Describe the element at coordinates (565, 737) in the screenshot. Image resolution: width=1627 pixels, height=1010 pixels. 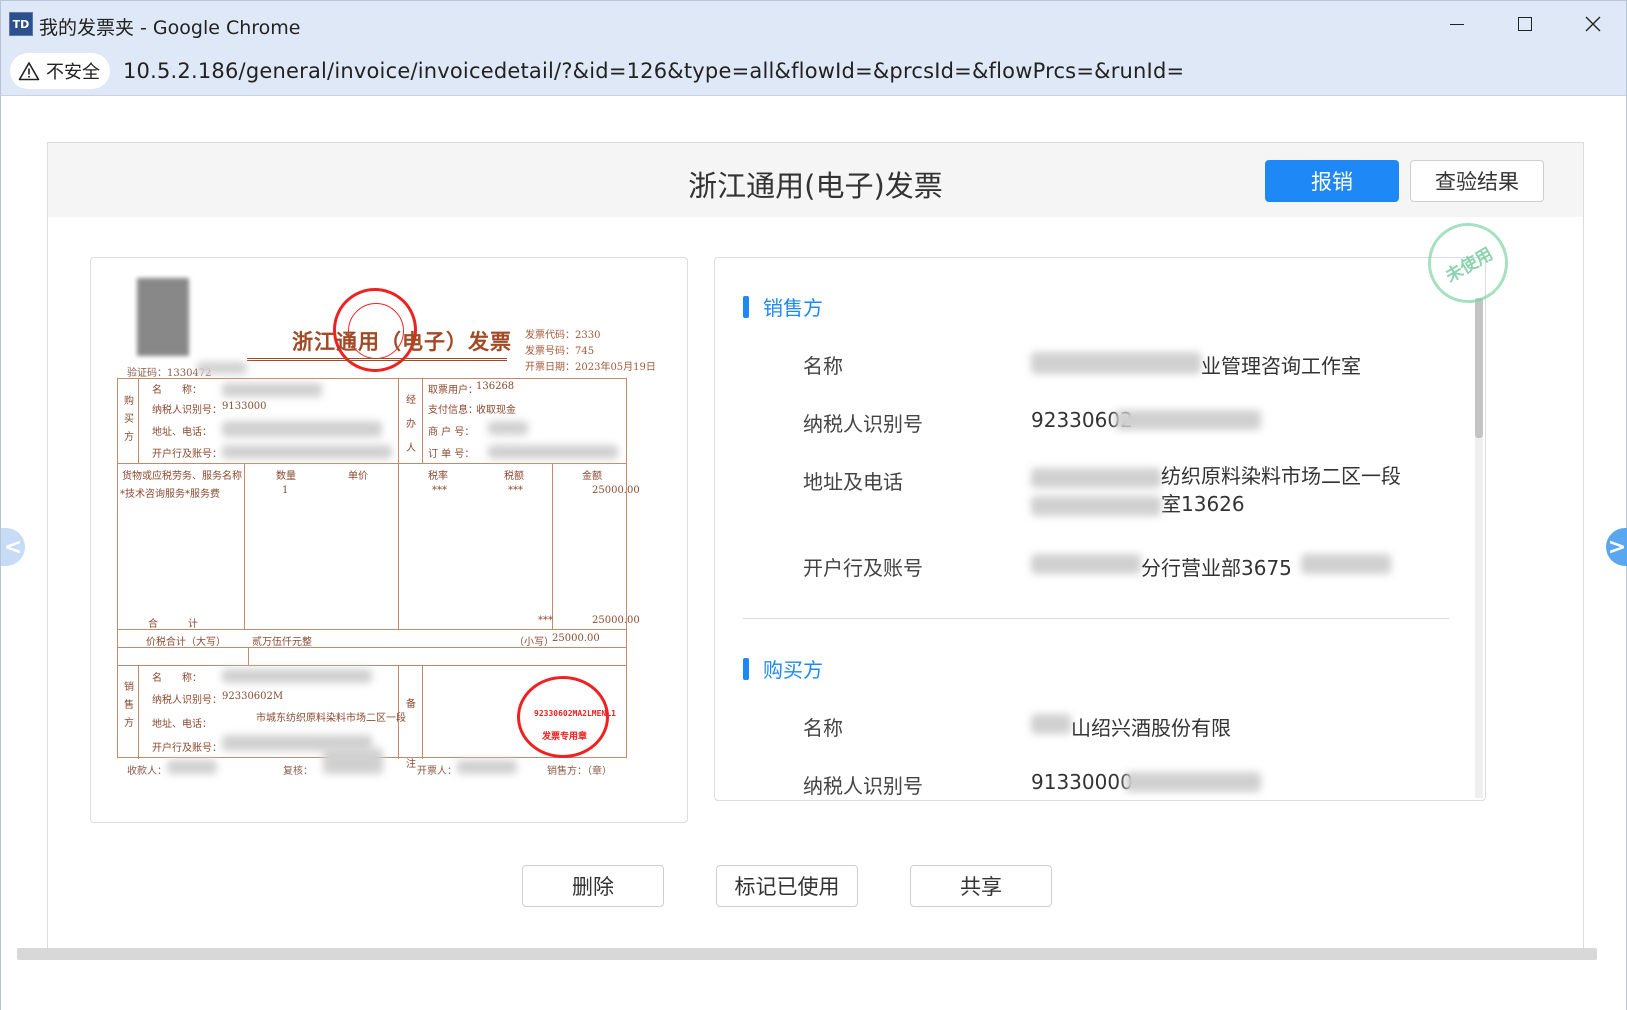
I see `seal-text: 发票专用章` at that location.